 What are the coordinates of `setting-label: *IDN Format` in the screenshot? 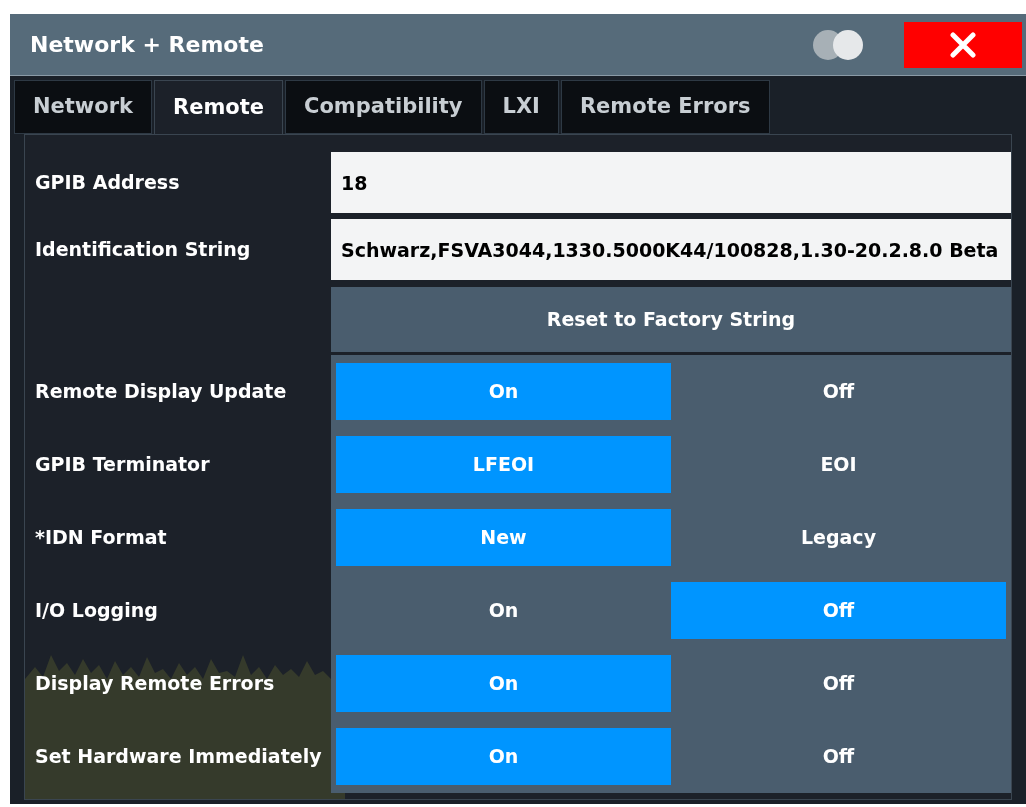 It's located at (101, 538).